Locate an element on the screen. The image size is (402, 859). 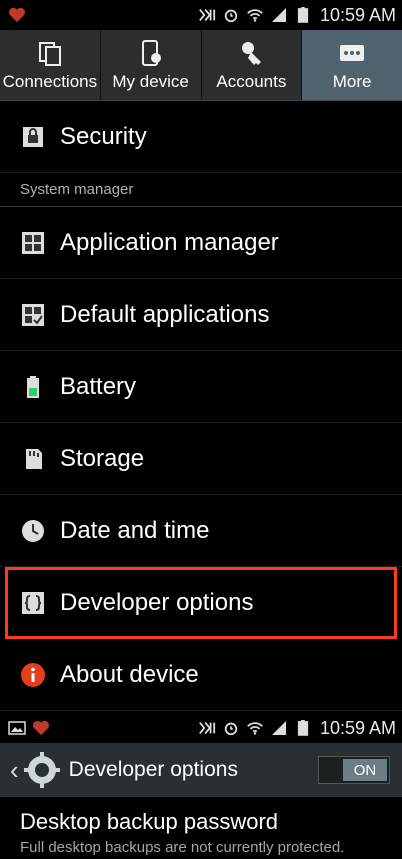
list-item-label: Default applications is located at coordinates (165, 314).